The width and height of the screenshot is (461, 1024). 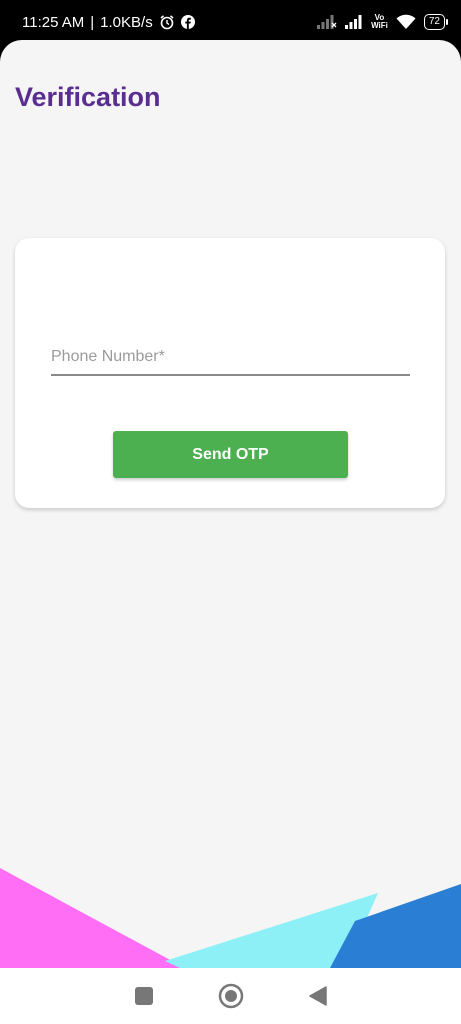 What do you see at coordinates (88, 97) in the screenshot?
I see `page-title: Verification` at bounding box center [88, 97].